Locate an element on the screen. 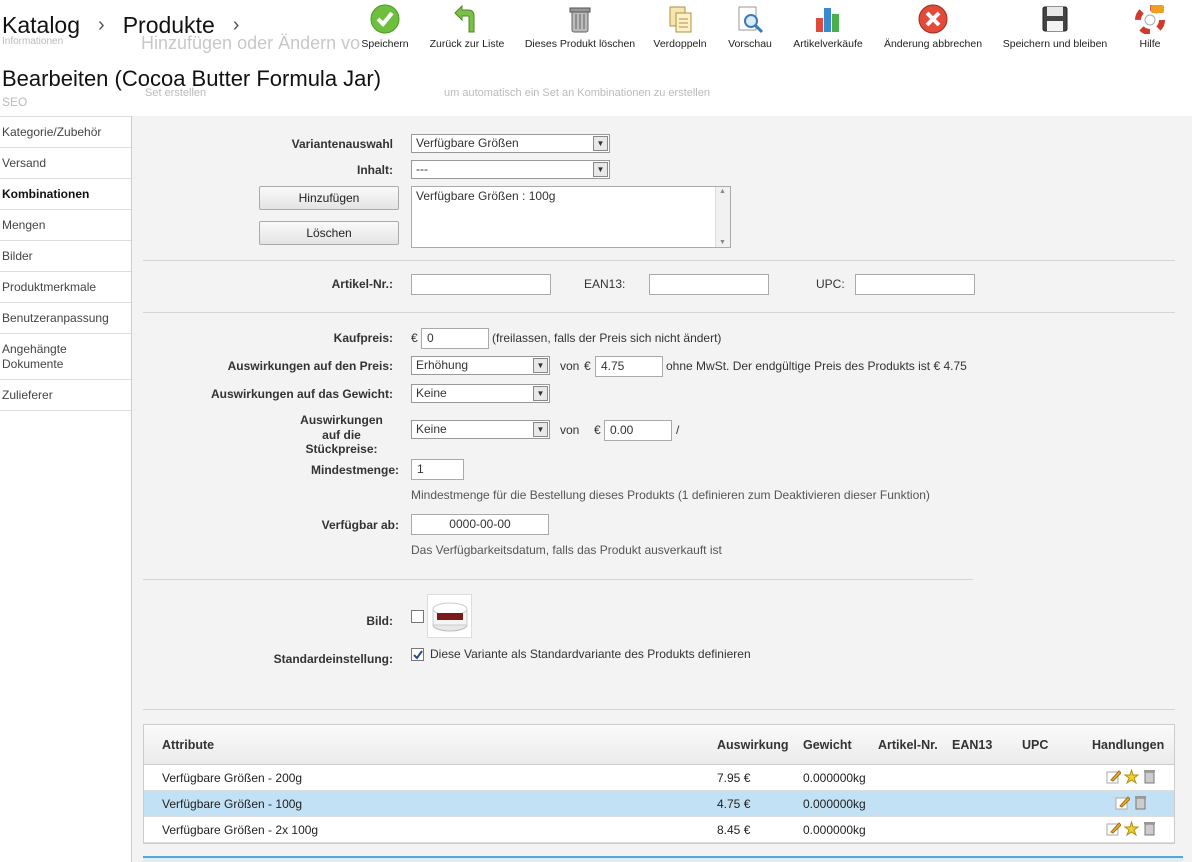 The image size is (1192, 862). default-checkbox is located at coordinates (417, 654).